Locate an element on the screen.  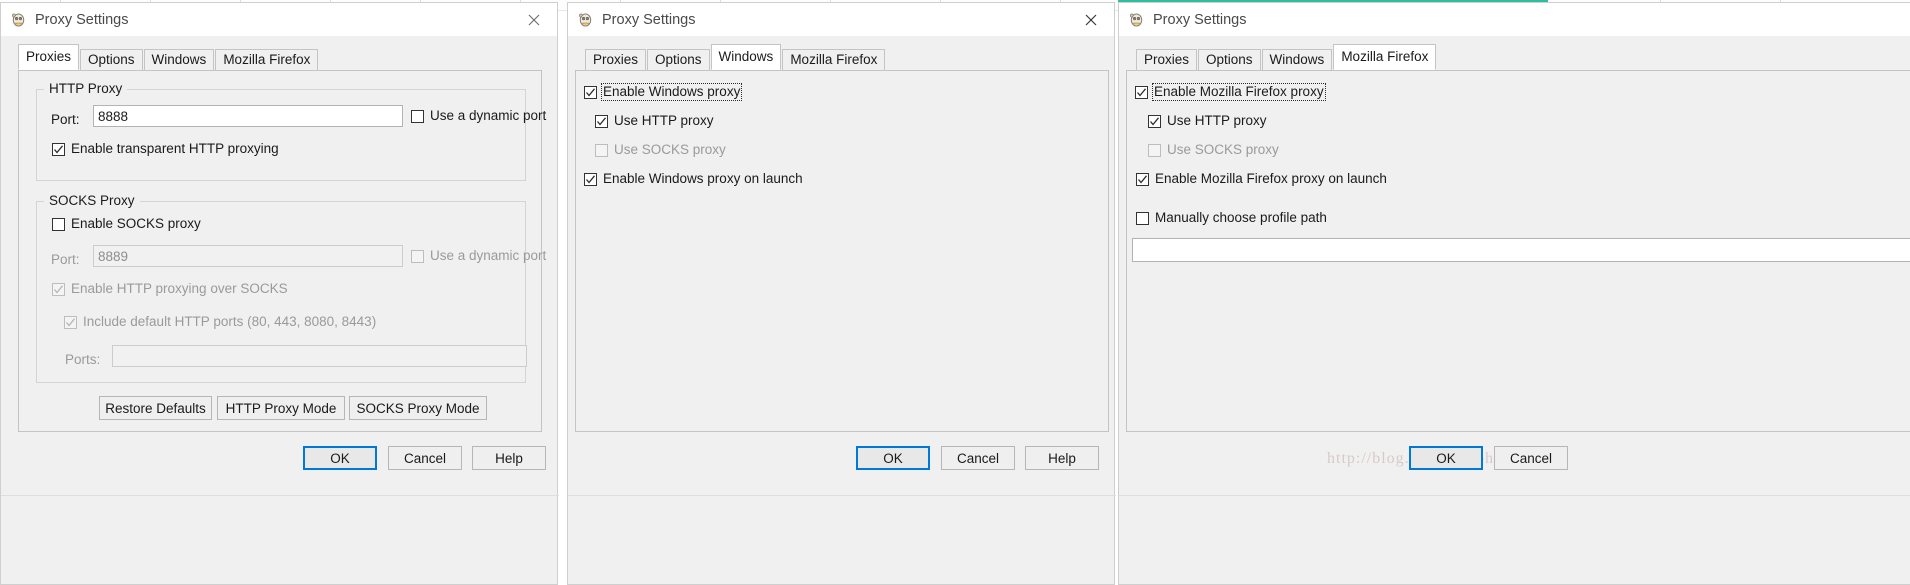
restore-defaults-button: Restore Defaults is located at coordinates (155, 408).